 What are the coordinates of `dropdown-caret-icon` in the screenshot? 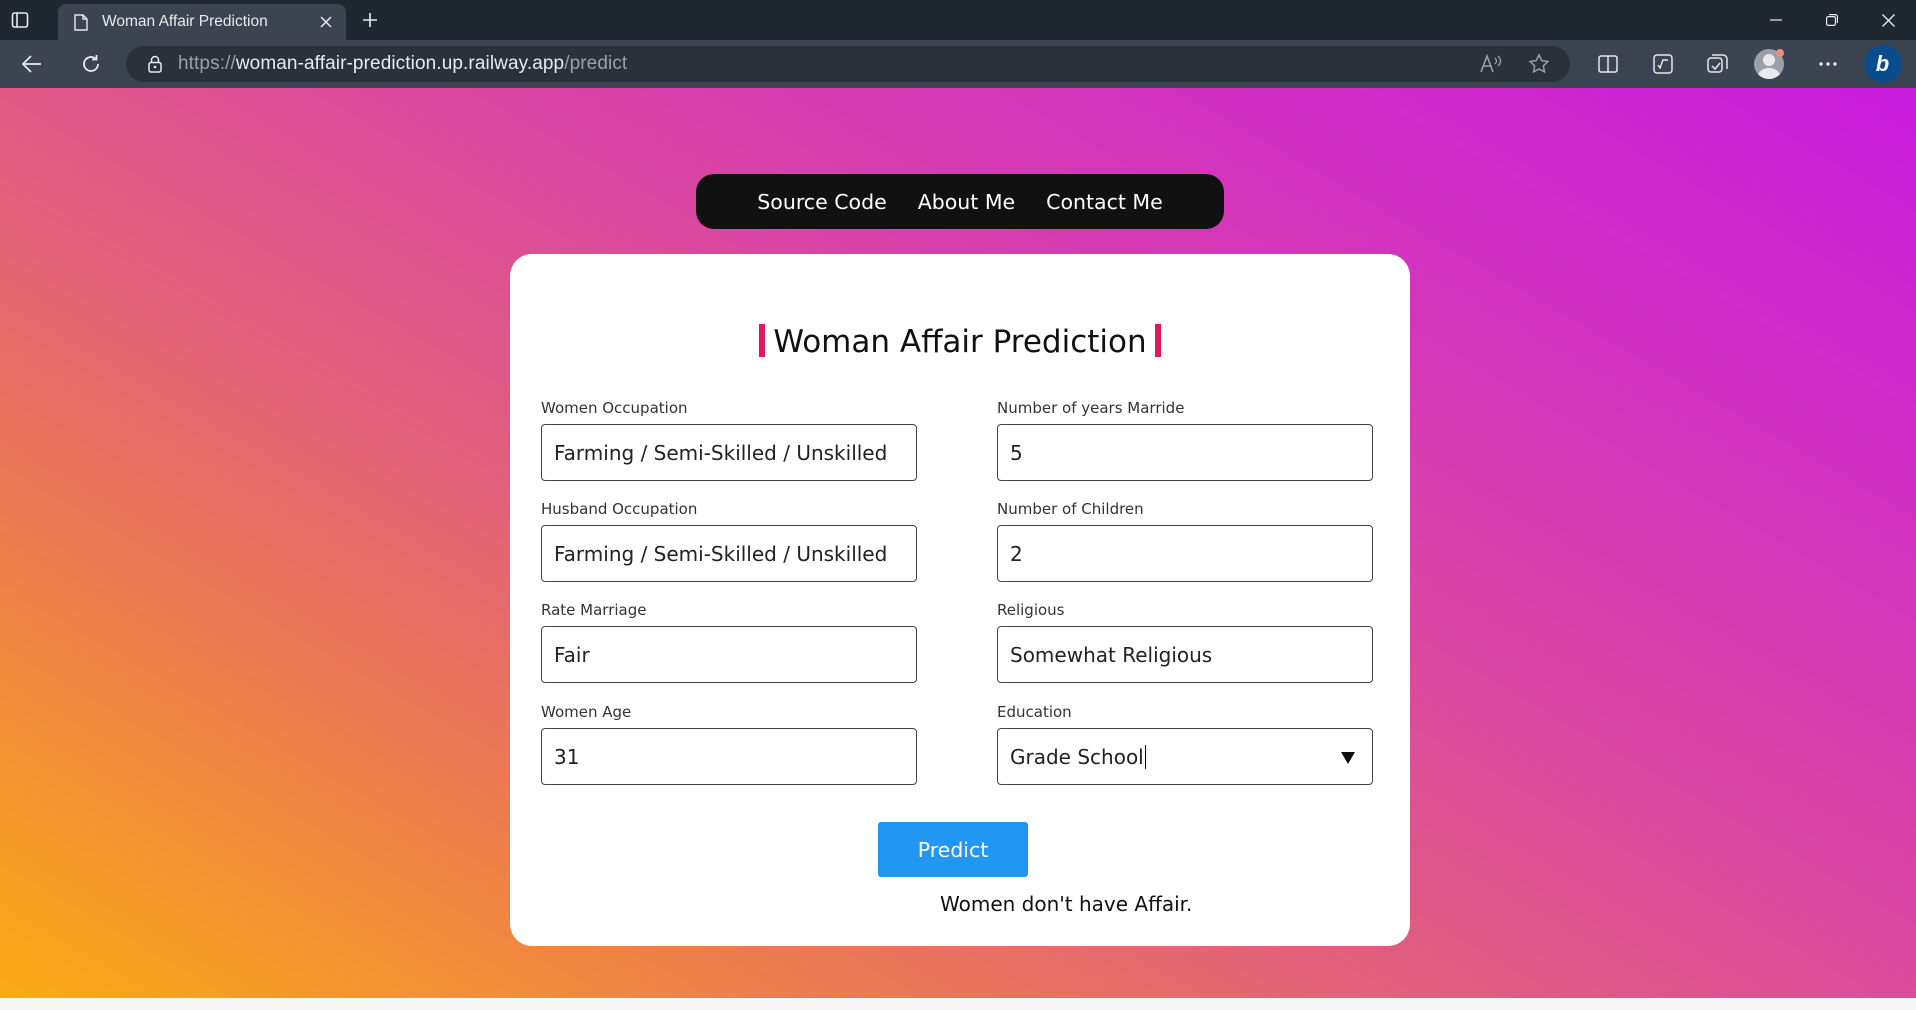 It's located at (1348, 758).